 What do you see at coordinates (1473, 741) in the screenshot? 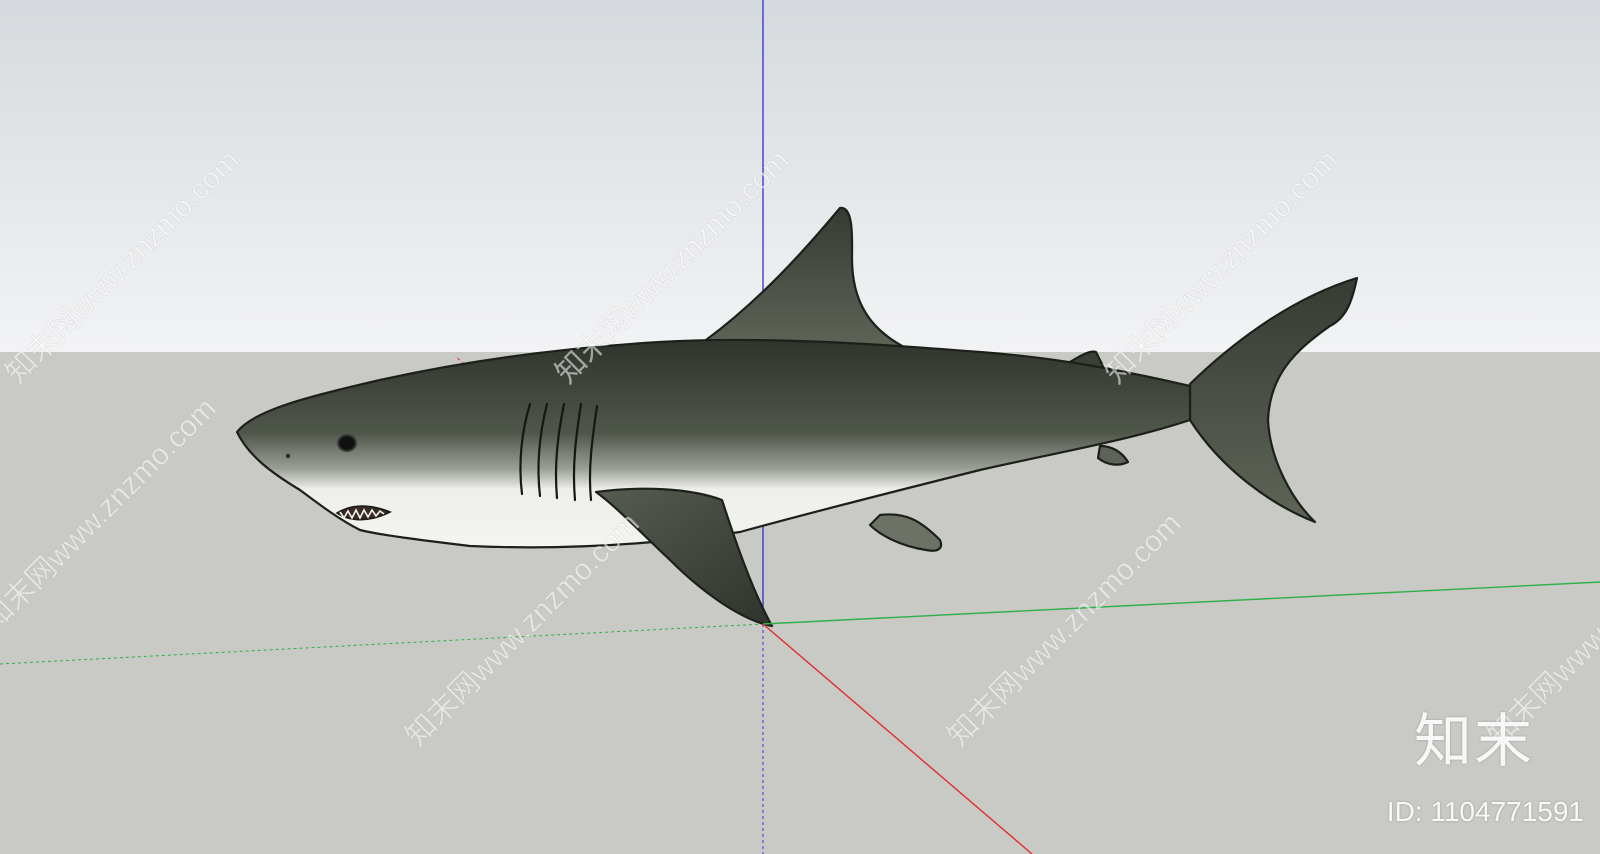
I see `brand-logo: 知末` at bounding box center [1473, 741].